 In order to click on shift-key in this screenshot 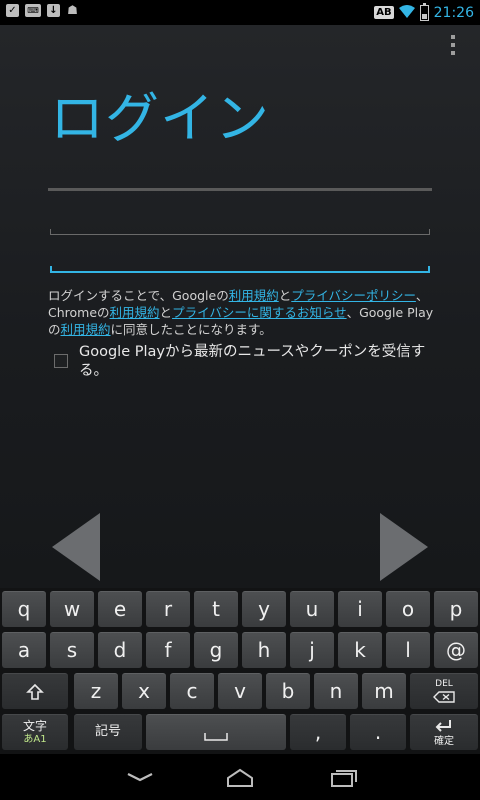, I will do `click(35, 691)`.